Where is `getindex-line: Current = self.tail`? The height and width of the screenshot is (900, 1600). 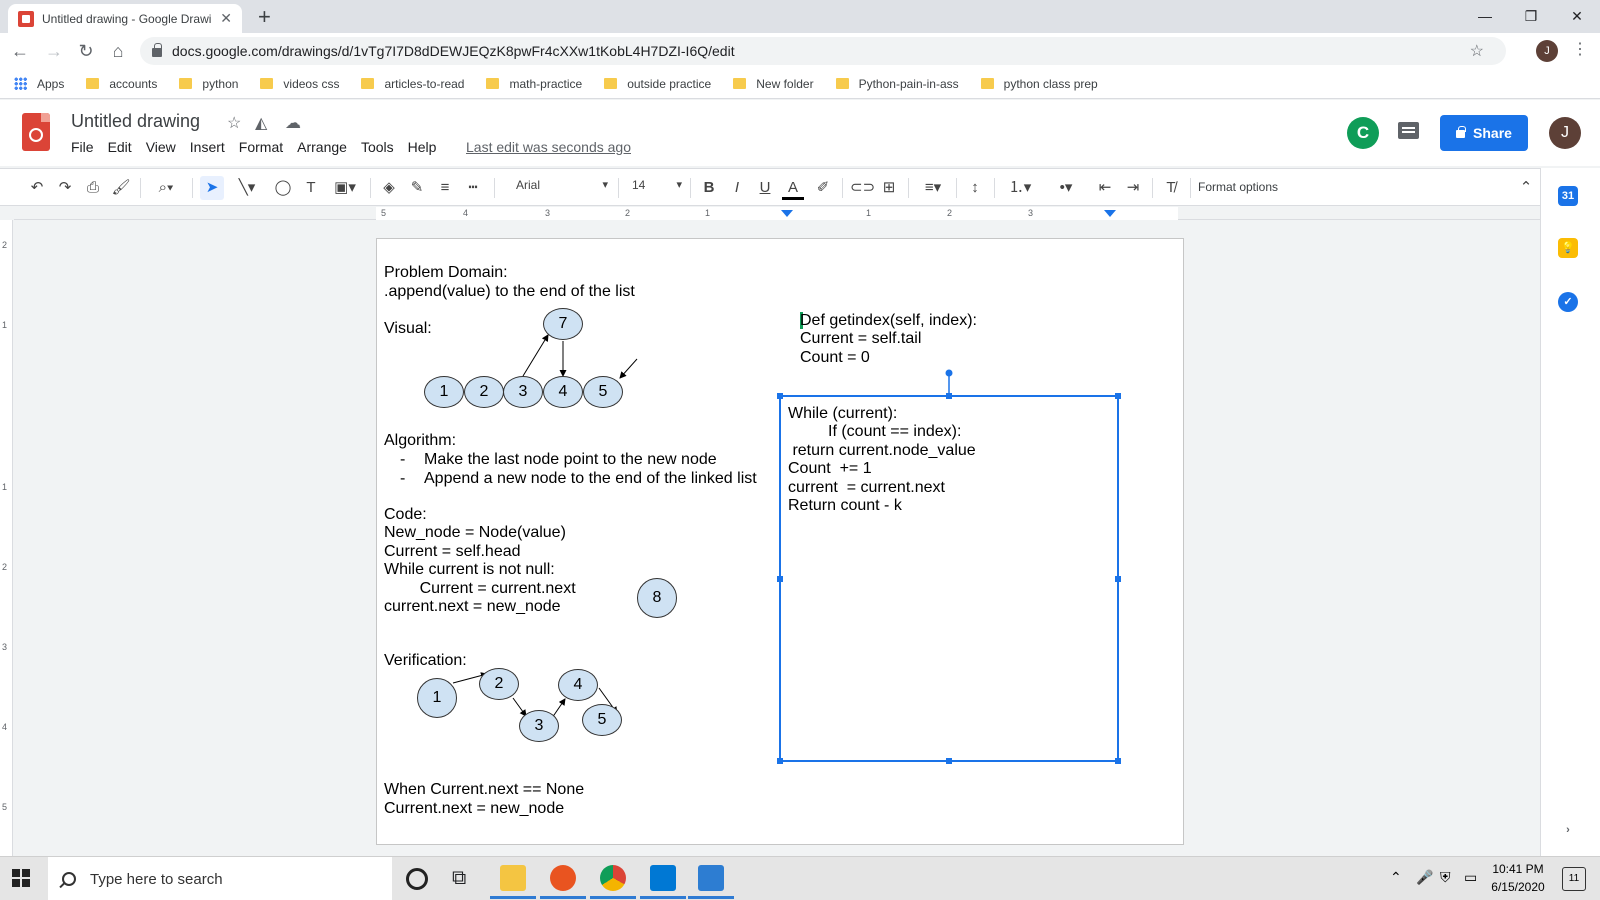
getindex-line: Current = self.tail is located at coordinates (860, 339).